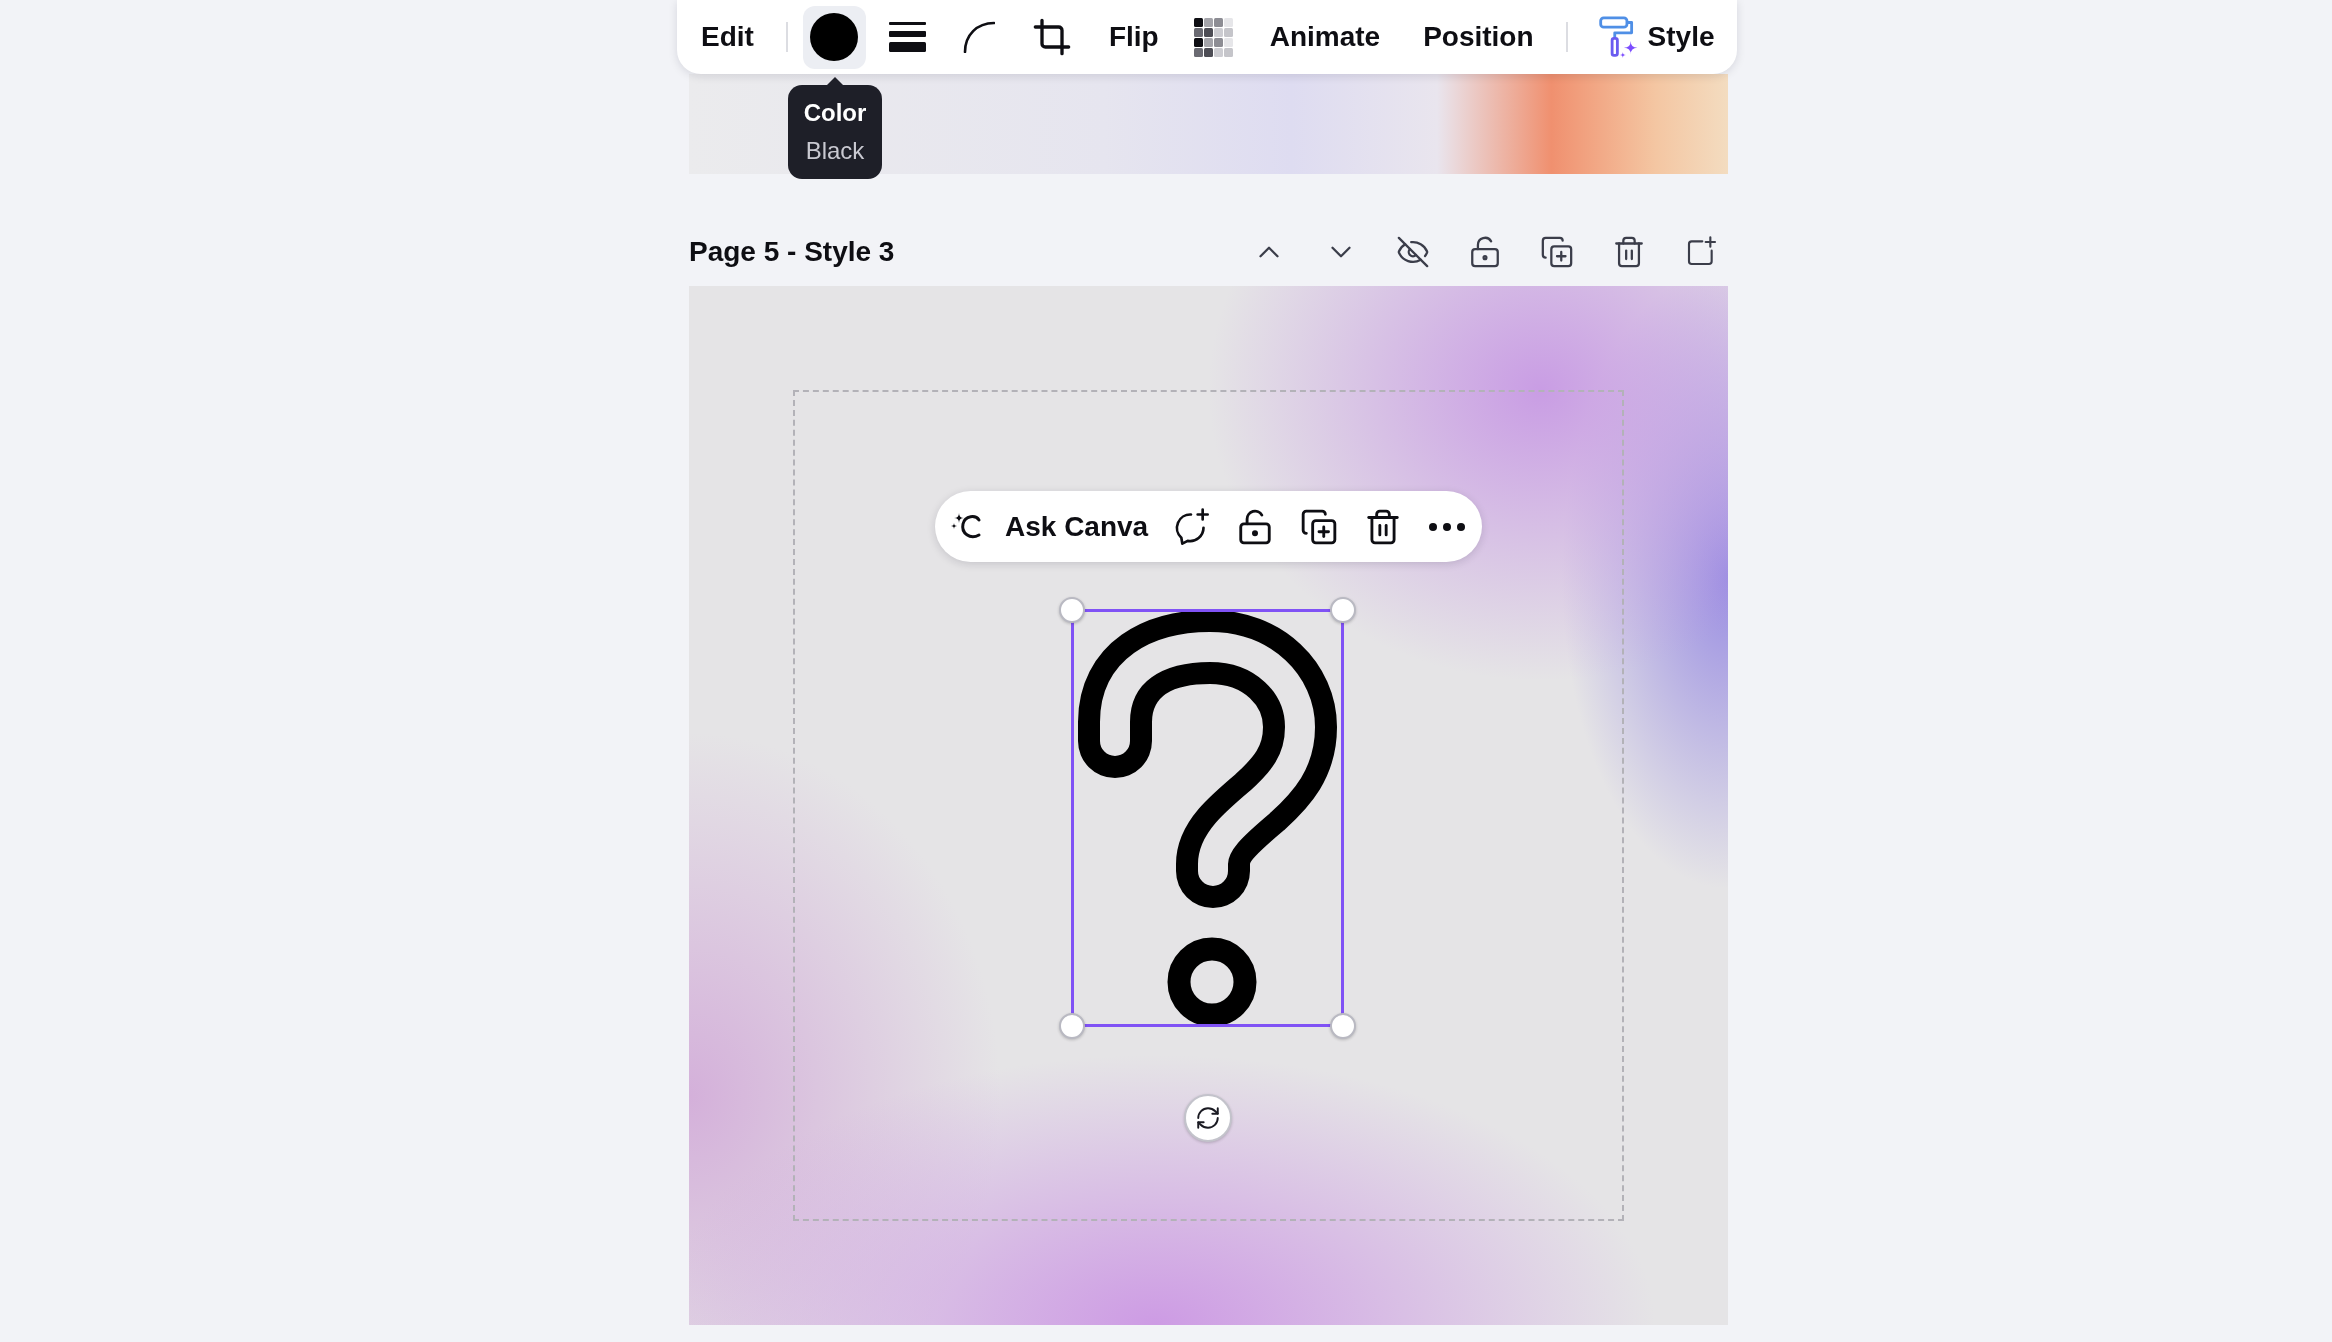  Describe the element at coordinates (1051, 37) in the screenshot. I see `crop-icon` at that location.